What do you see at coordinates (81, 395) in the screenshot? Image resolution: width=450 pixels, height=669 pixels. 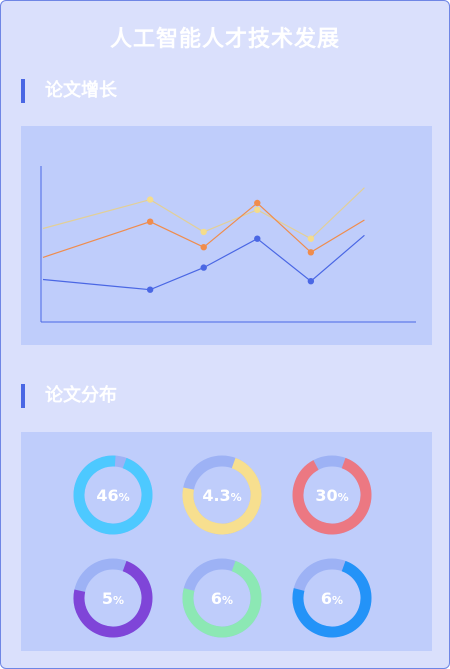 I see `section-title-distribution: 论文分布` at bounding box center [81, 395].